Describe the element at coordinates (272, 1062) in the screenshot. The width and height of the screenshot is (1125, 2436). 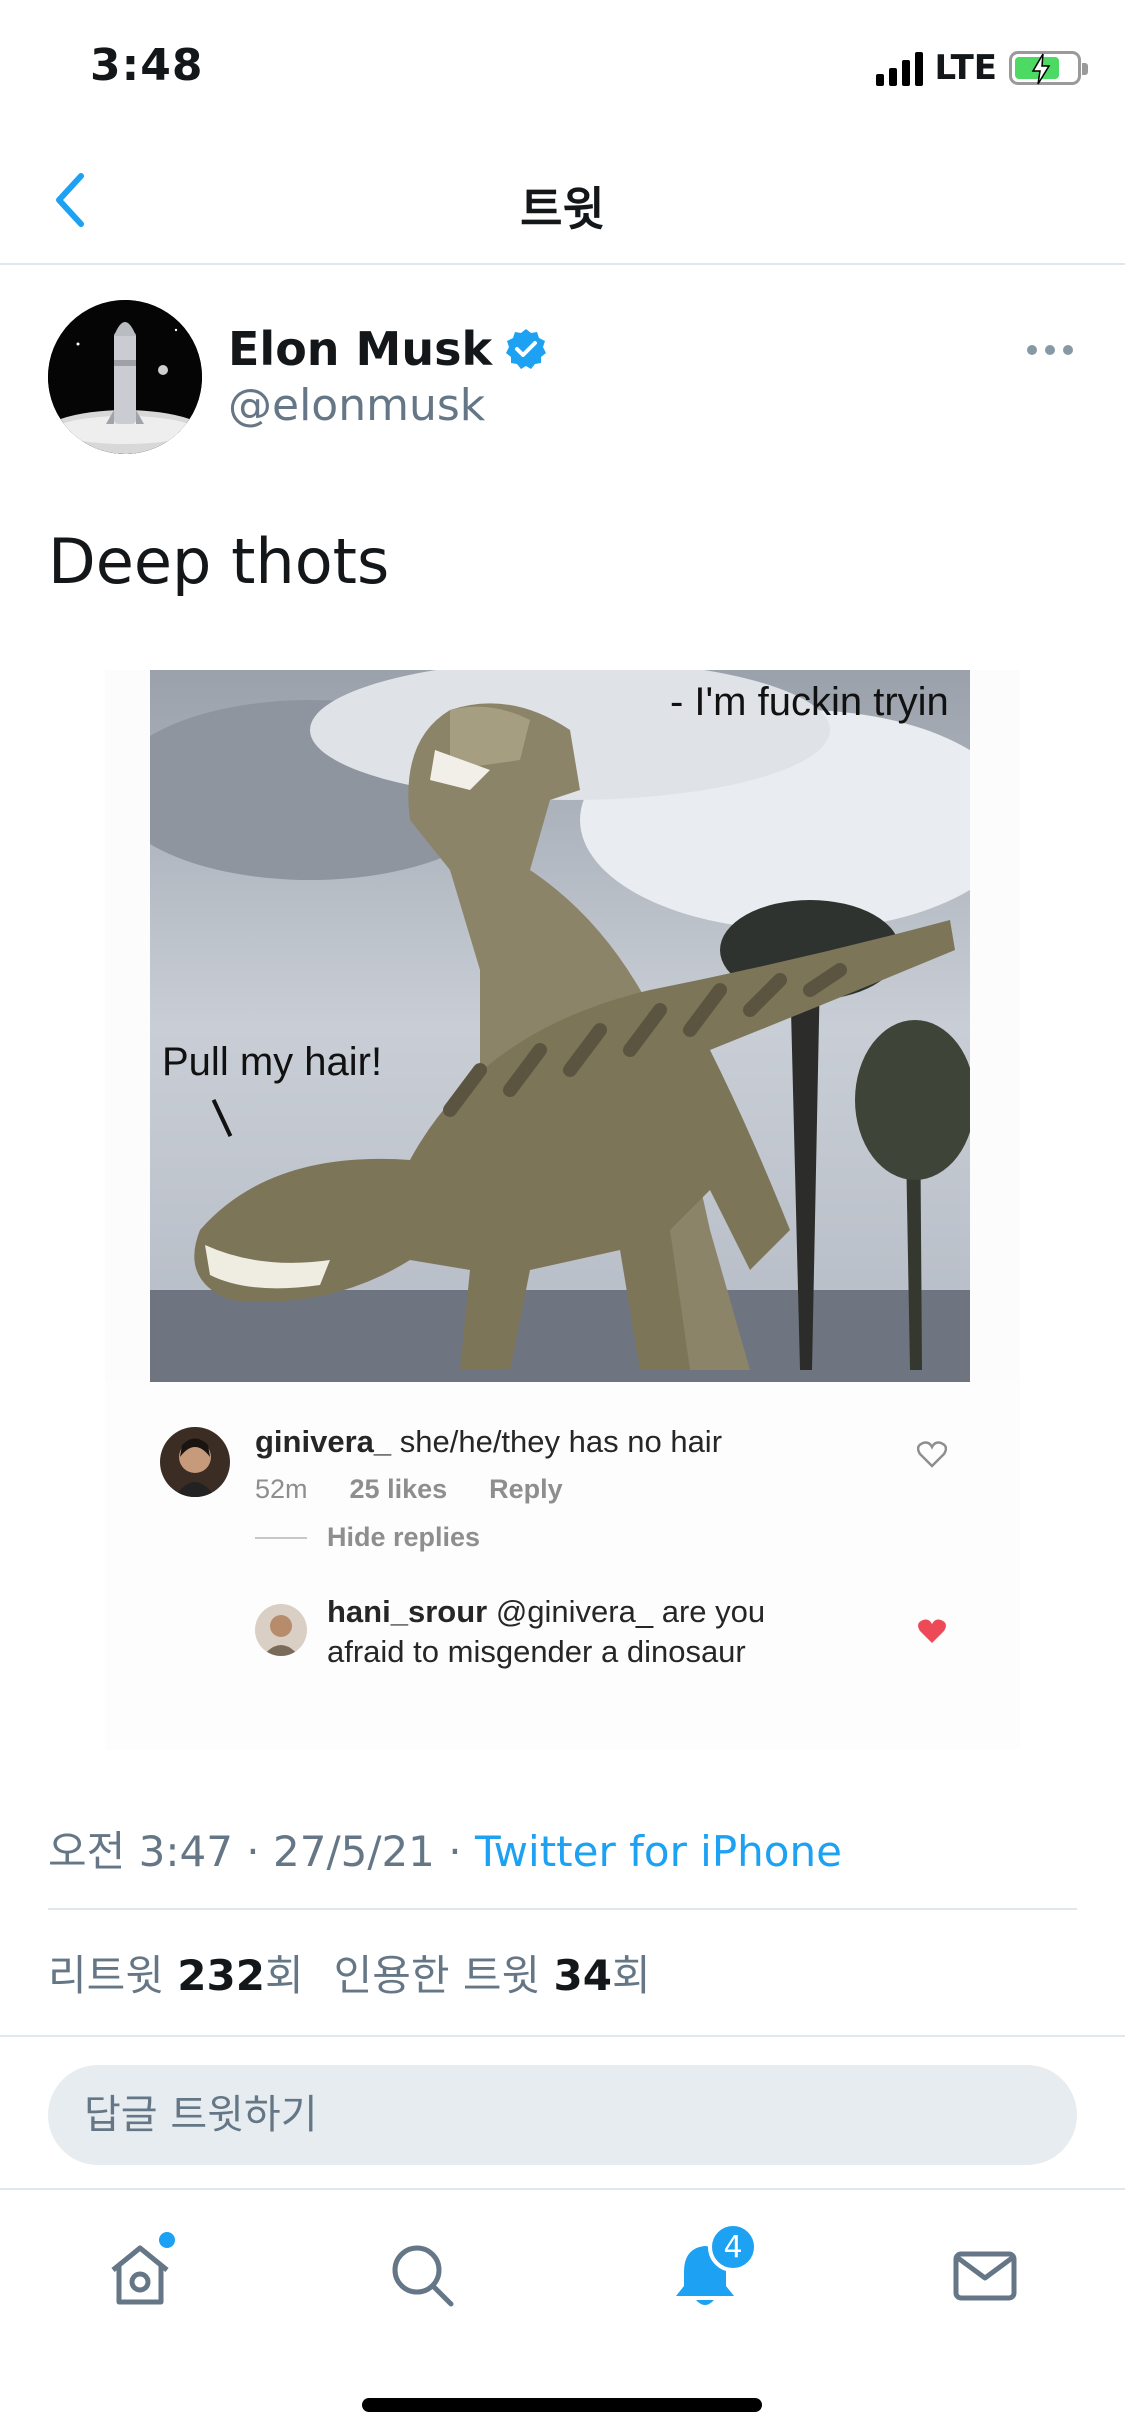
I see `meme-caption-left: Pull my hair!` at that location.